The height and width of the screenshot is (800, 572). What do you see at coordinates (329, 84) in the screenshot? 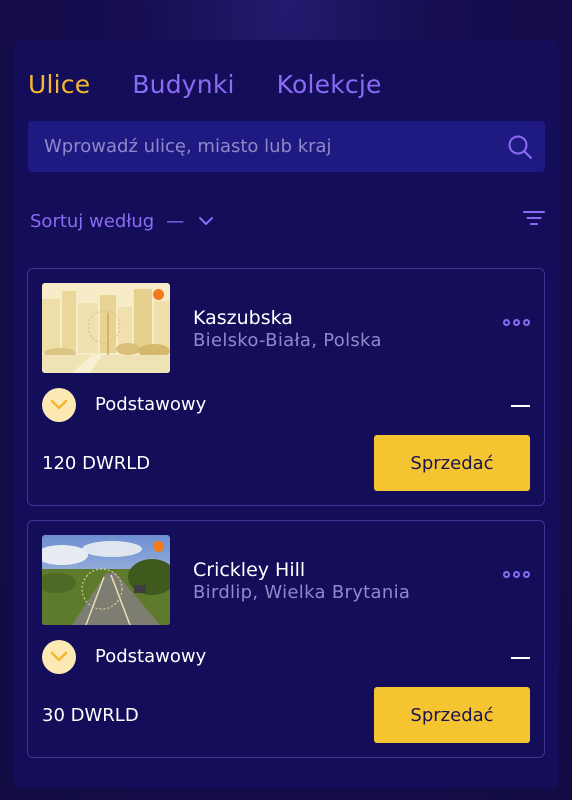
I see `tab-kolekcje: Kolekcje` at bounding box center [329, 84].